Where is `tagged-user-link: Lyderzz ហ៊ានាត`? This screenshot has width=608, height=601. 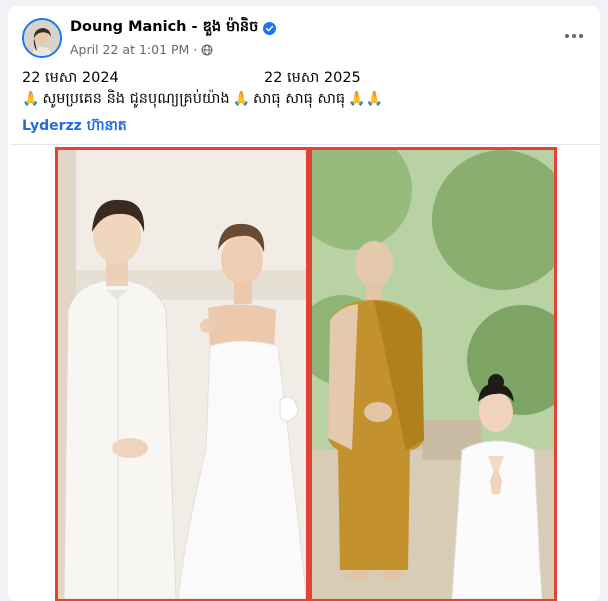
tagged-user-link: Lyderzz ហ៊ានាត is located at coordinates (74, 126).